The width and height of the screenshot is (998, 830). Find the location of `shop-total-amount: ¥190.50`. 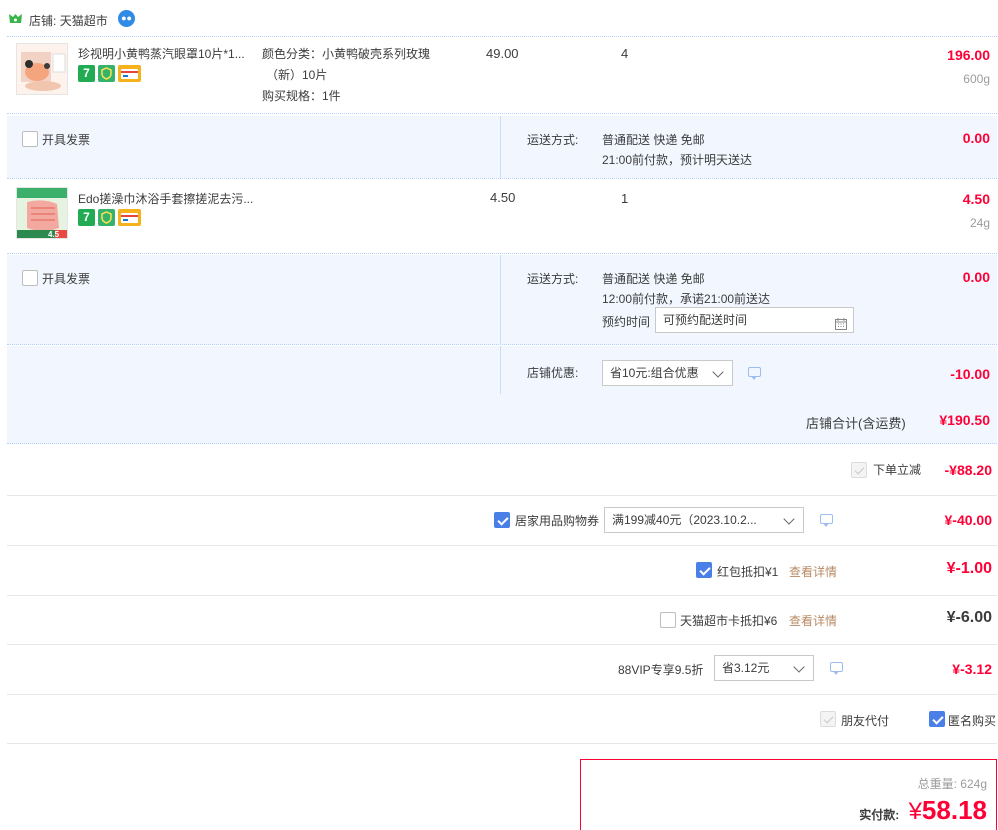

shop-total-amount: ¥190.50 is located at coordinates (964, 420).